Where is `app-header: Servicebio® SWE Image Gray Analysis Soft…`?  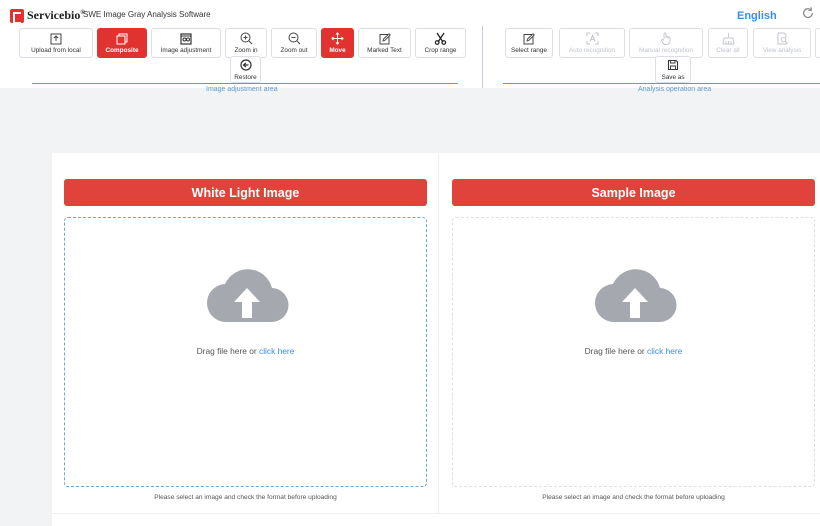 app-header: Servicebio® SWE Image Gray Analysis Soft… is located at coordinates (410, 13).